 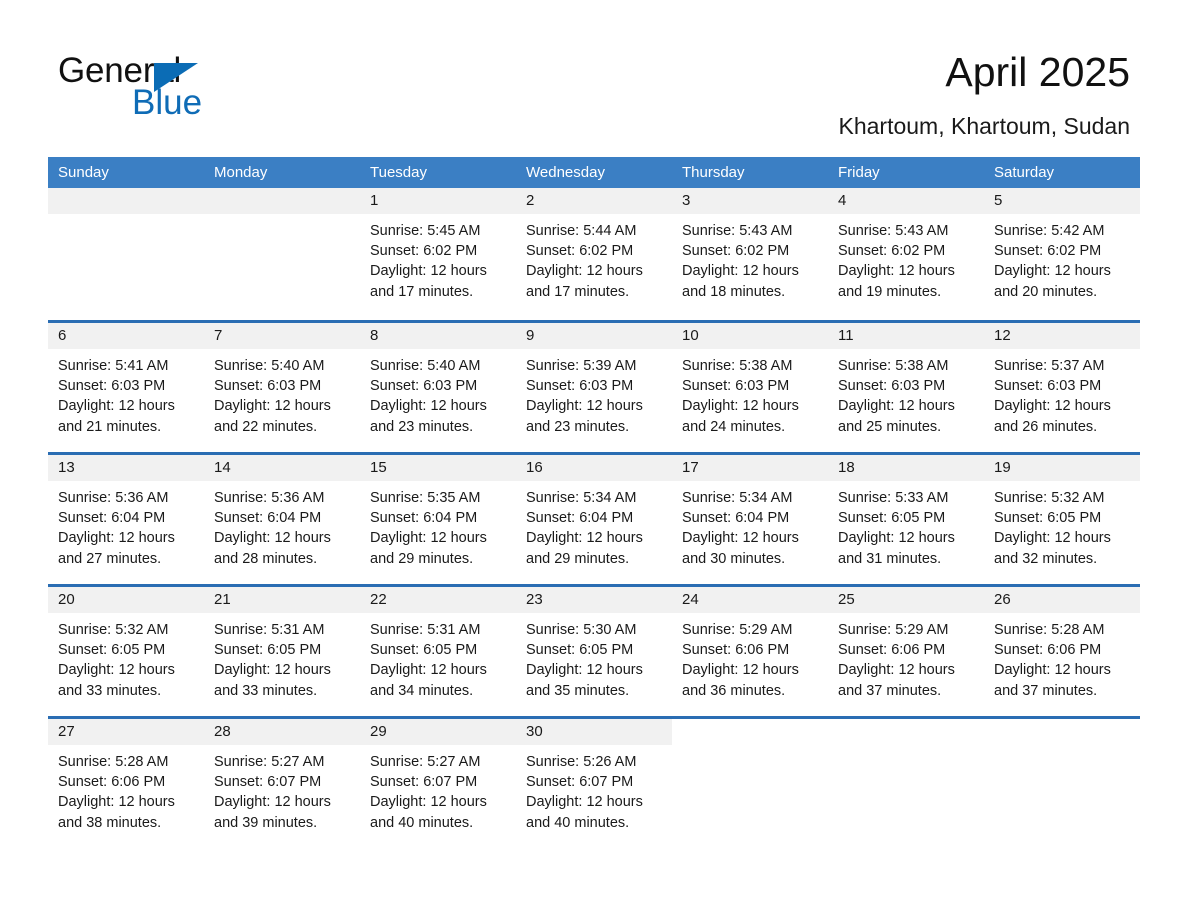 What do you see at coordinates (1049, 231) in the screenshot?
I see `day-detail-line: Sunrise: 5:42 AM` at bounding box center [1049, 231].